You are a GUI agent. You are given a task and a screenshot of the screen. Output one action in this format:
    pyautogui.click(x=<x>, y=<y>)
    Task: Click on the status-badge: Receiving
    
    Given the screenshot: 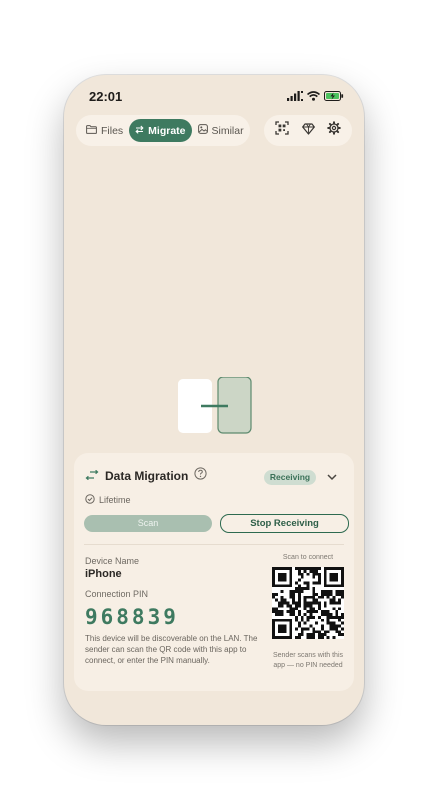 What is the action you would take?
    pyautogui.click(x=290, y=477)
    